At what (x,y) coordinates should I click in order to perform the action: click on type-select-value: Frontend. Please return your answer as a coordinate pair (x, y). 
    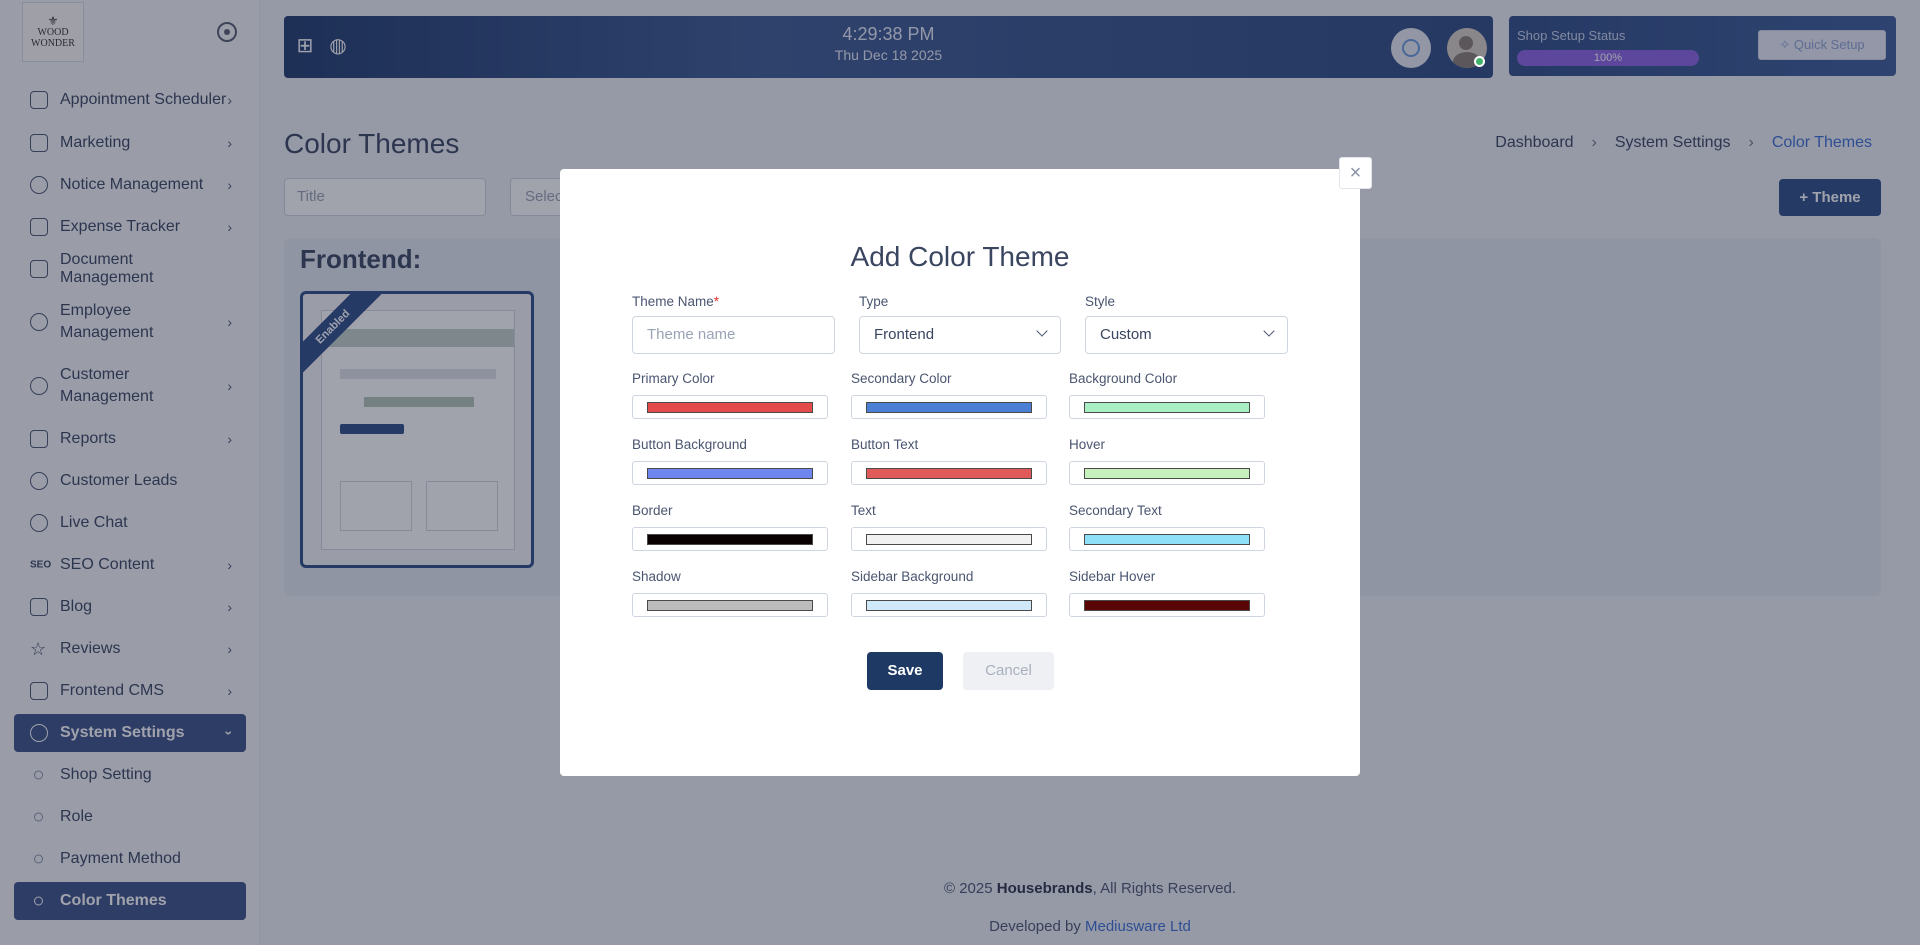
    Looking at the image, I should click on (904, 334).